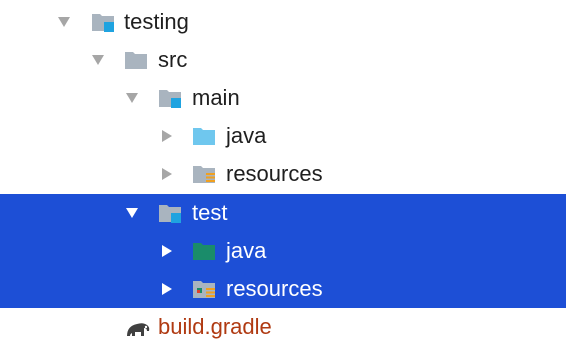  What do you see at coordinates (283, 60) in the screenshot?
I see `tree-row-src: src` at bounding box center [283, 60].